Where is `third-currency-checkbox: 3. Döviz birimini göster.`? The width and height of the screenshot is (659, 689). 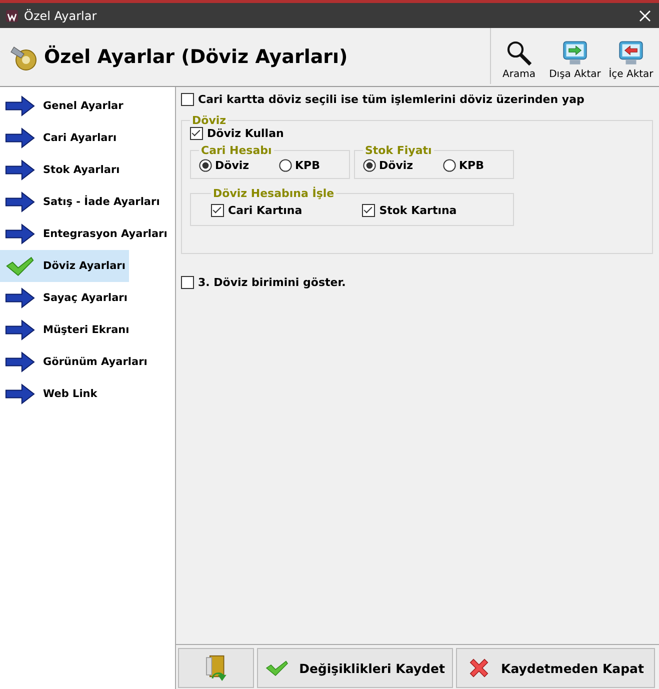 third-currency-checkbox: 3. Döviz birimini göster. is located at coordinates (263, 282).